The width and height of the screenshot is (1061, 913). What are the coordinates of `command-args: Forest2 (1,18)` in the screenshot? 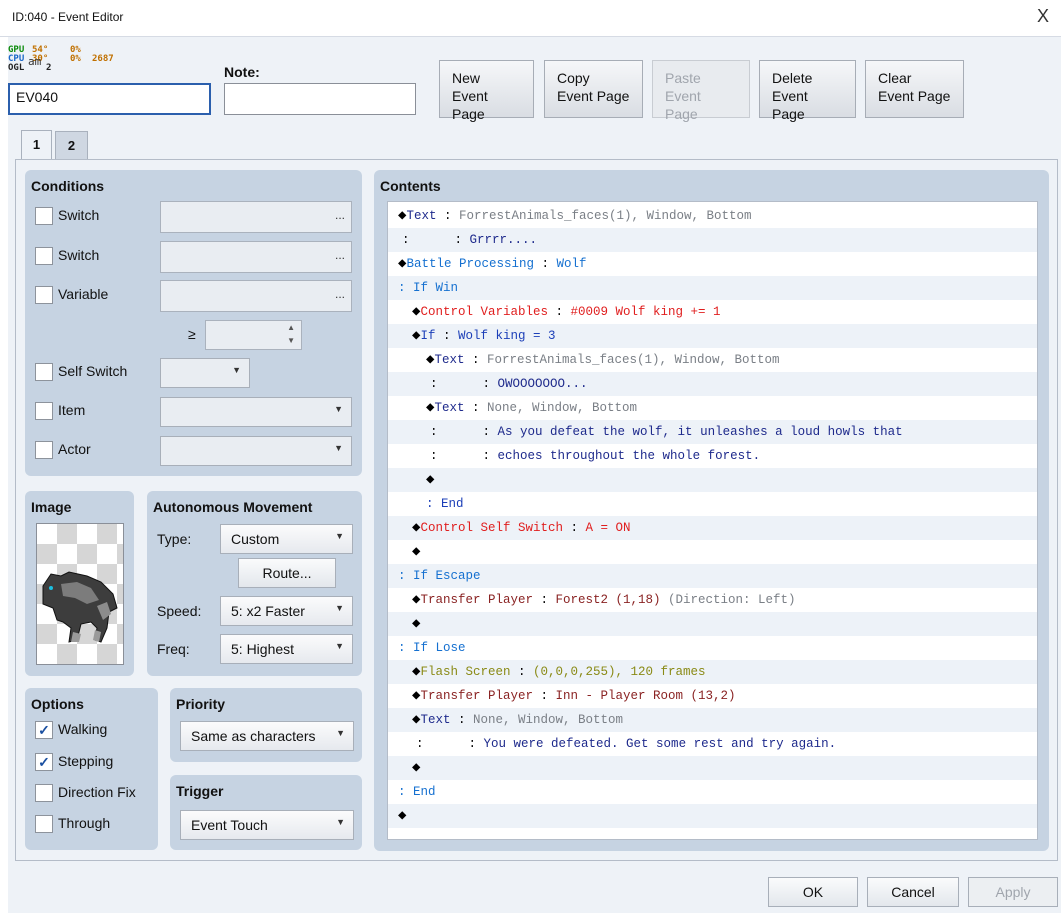 It's located at (608, 600).